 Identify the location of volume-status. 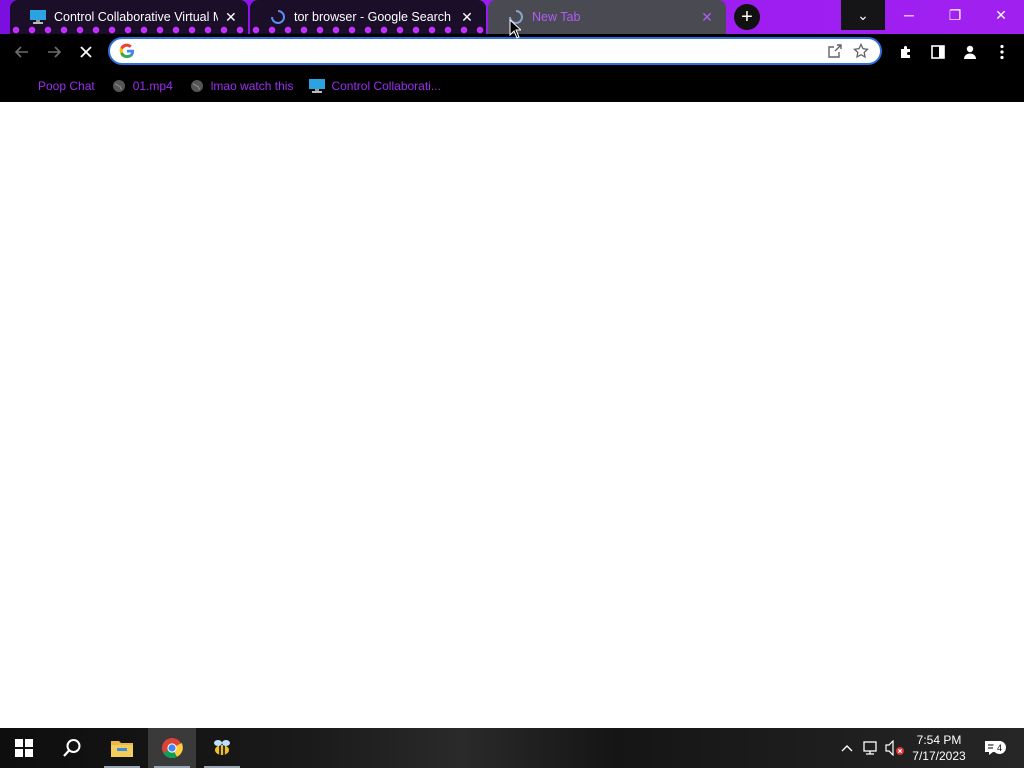
(895, 748).